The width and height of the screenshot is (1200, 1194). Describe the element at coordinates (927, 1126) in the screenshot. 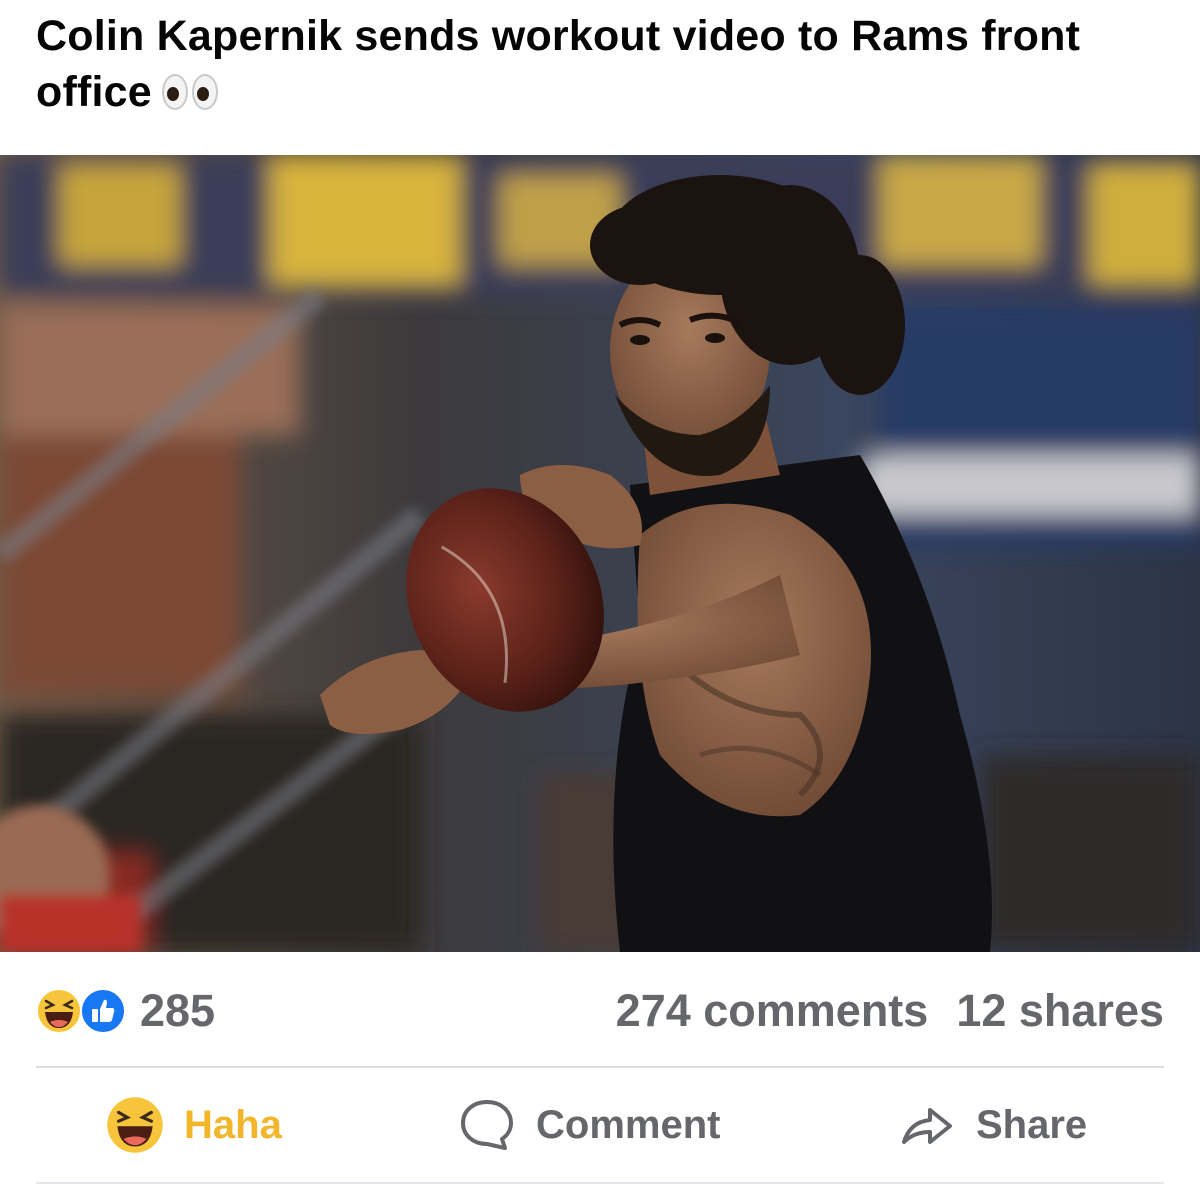

I see `share-icon` at that location.